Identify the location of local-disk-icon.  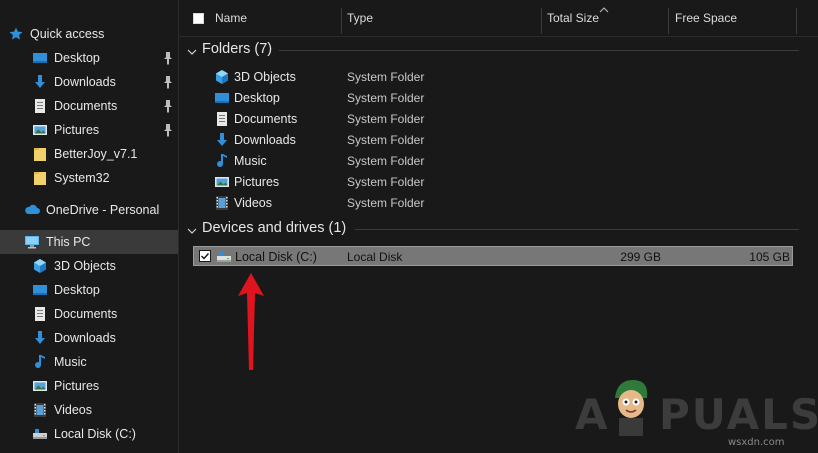
(40, 434).